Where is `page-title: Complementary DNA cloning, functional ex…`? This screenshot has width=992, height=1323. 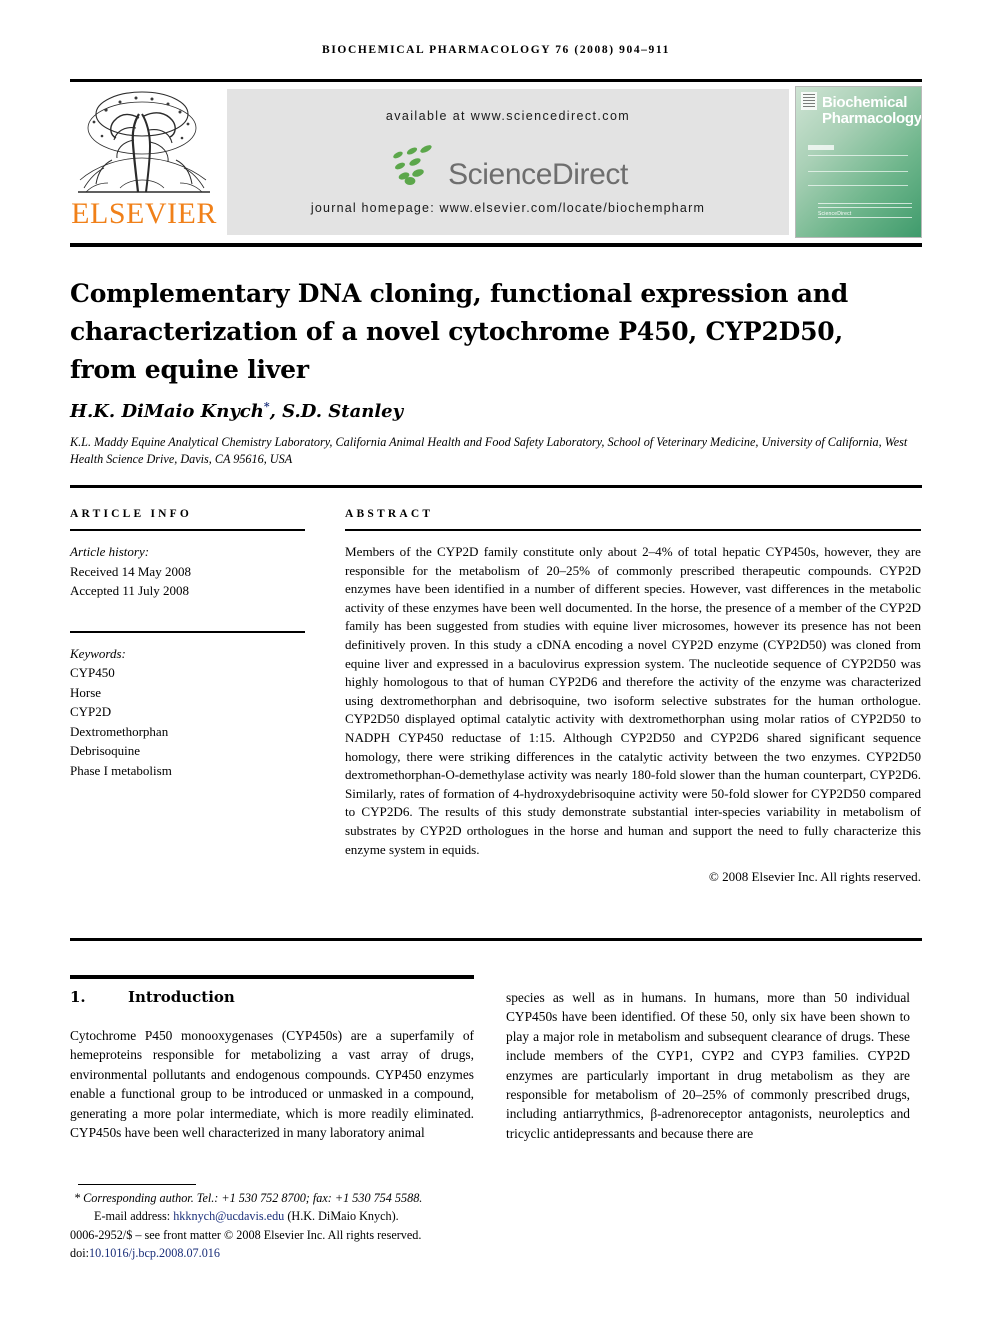
page-title: Complementary DNA cloning, functional ex… is located at coordinates (459, 331).